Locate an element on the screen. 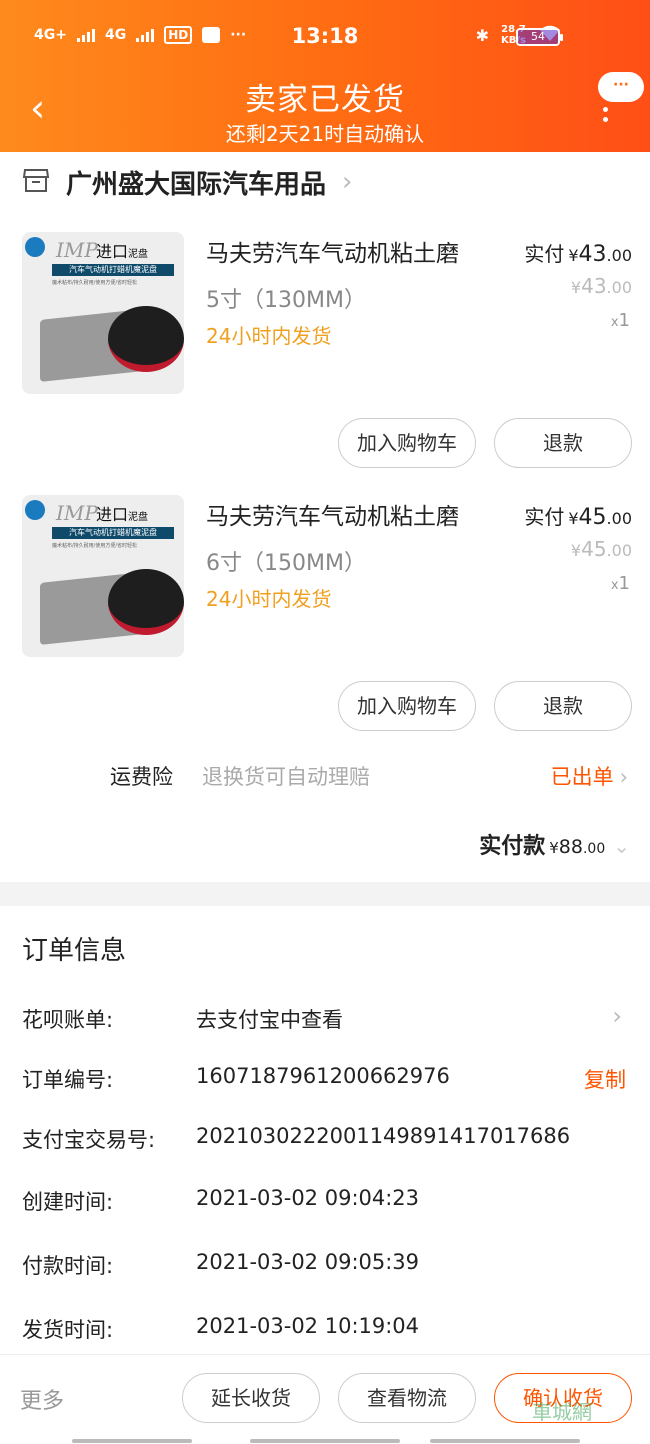  view-logistics-button: 查看物流 is located at coordinates (407, 1398).